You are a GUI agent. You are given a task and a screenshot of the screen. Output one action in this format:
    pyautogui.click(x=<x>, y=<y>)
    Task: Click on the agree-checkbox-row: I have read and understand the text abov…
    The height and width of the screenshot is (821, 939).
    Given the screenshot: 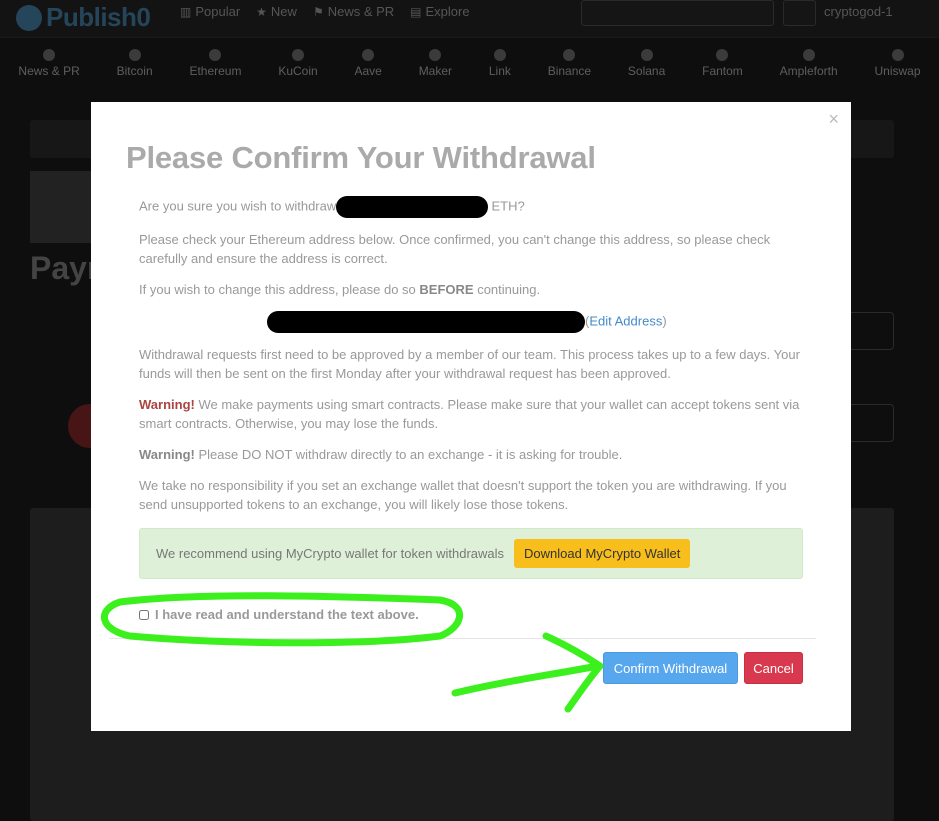 What is the action you would take?
    pyautogui.click(x=279, y=614)
    